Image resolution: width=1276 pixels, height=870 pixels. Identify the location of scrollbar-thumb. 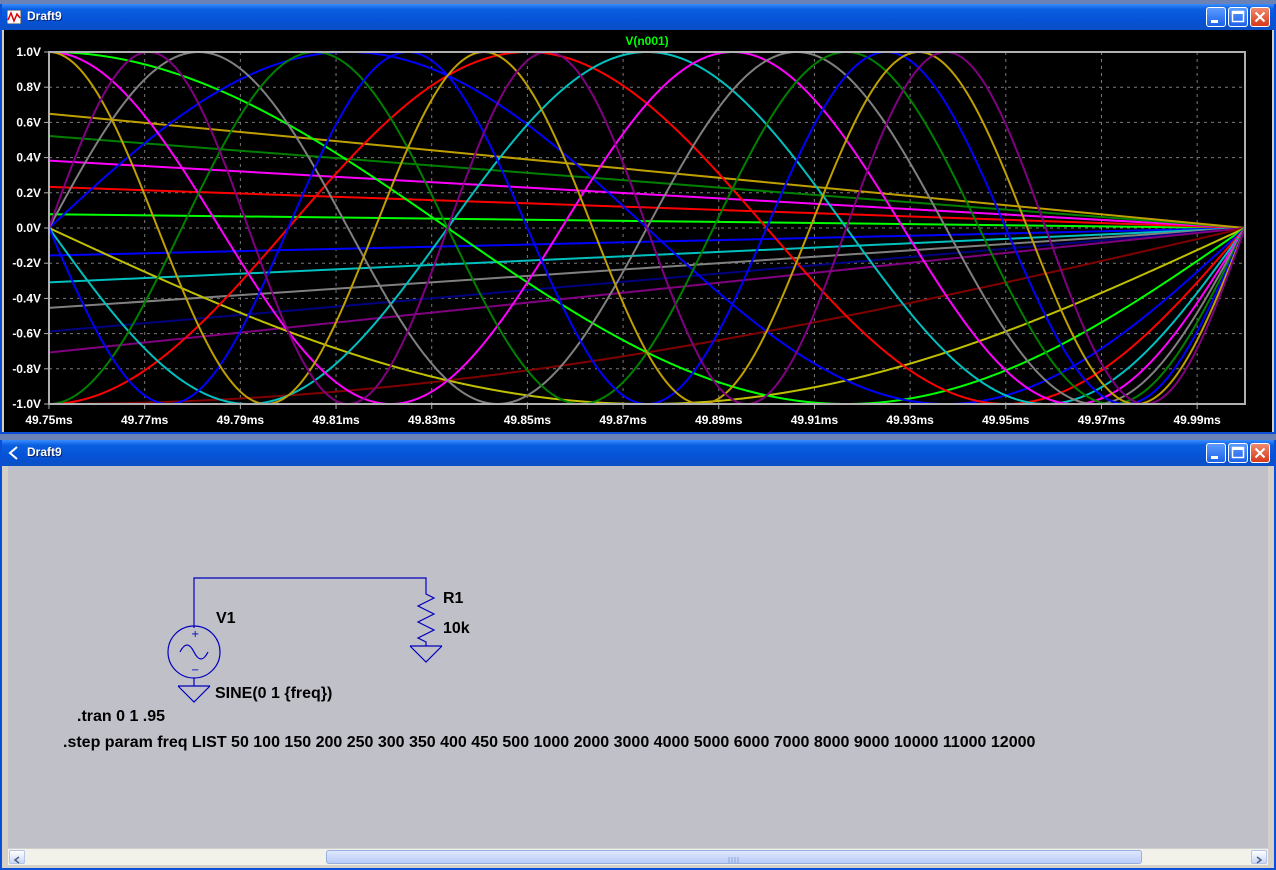
(734, 857).